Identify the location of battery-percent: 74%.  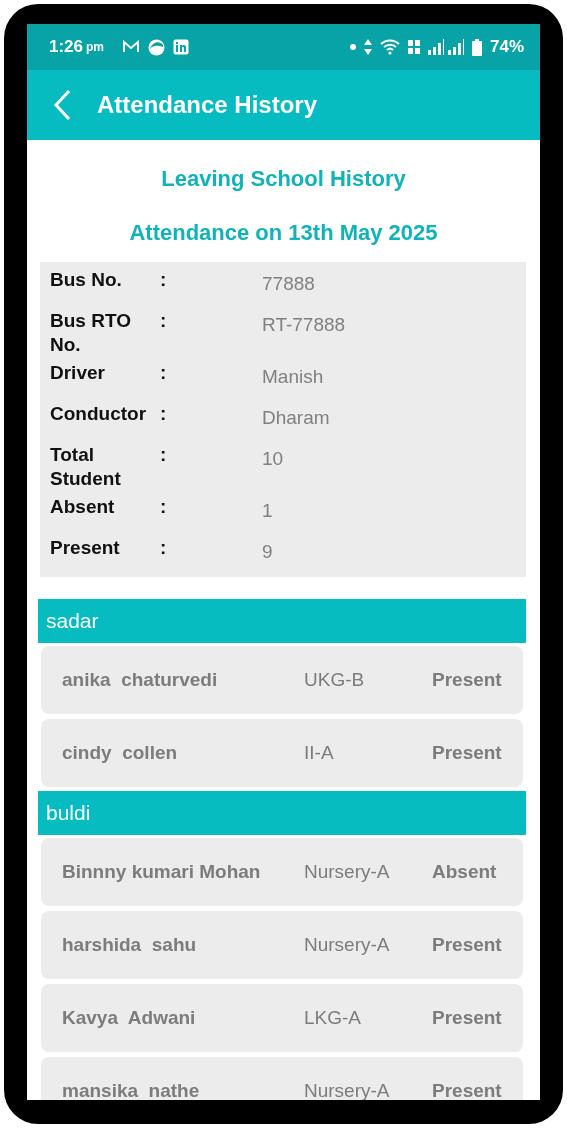
(506, 47).